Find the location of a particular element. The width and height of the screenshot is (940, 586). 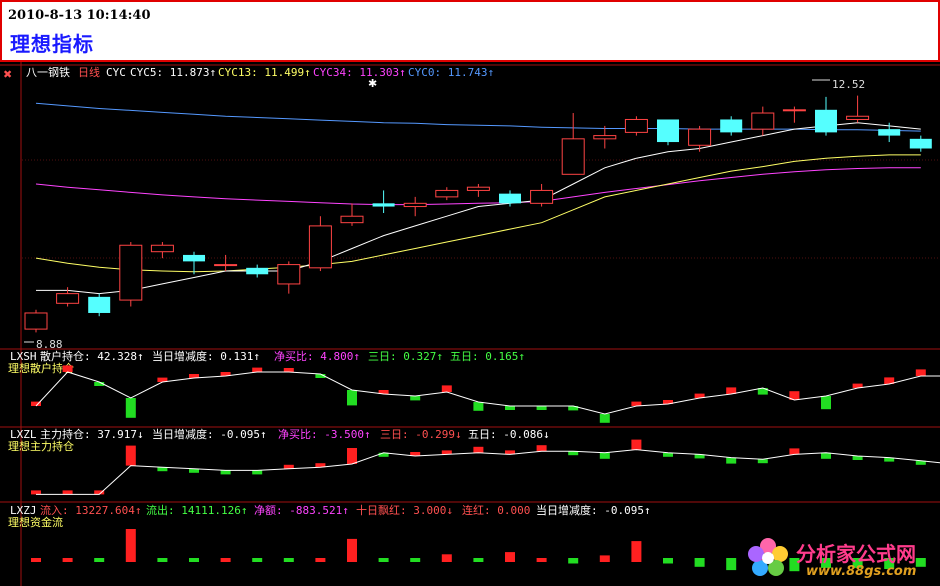

cyc0-value: CYC0: 11.743↑ is located at coordinates (451, 72).